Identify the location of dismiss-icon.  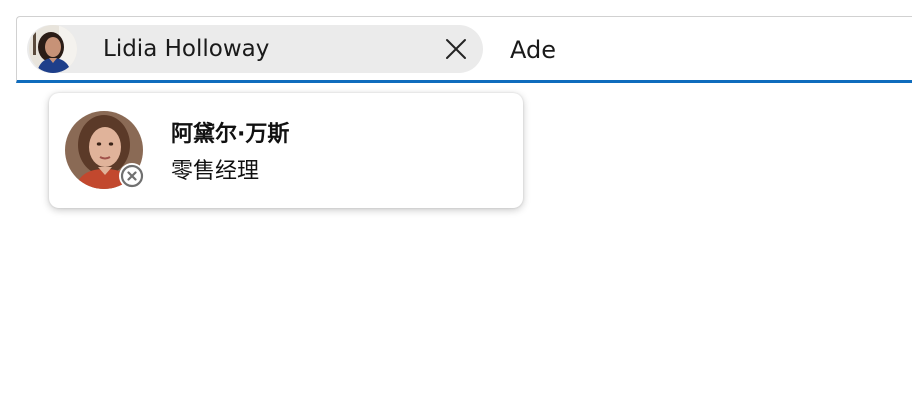
(456, 49).